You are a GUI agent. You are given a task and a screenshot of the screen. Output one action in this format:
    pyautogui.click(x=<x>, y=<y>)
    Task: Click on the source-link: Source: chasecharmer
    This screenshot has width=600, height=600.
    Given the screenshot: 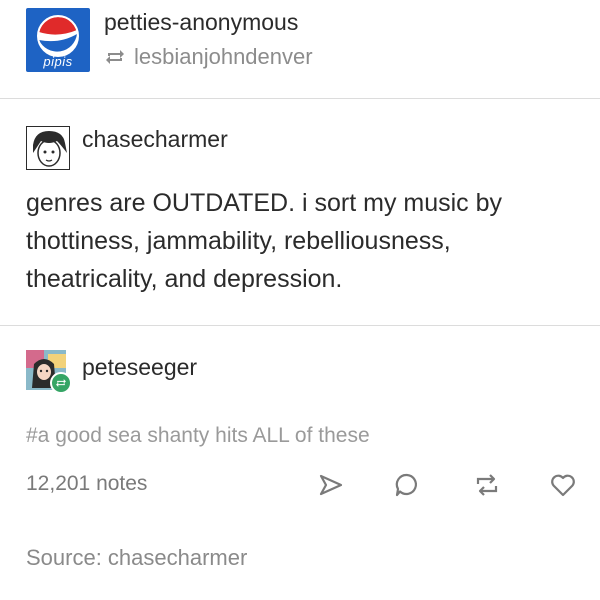 What is the action you would take?
    pyautogui.click(x=136, y=558)
    